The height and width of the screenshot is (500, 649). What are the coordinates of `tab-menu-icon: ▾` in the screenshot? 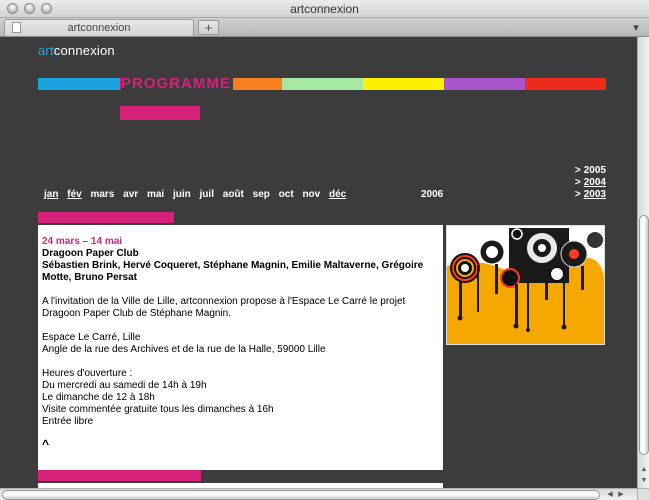 It's located at (636, 27).